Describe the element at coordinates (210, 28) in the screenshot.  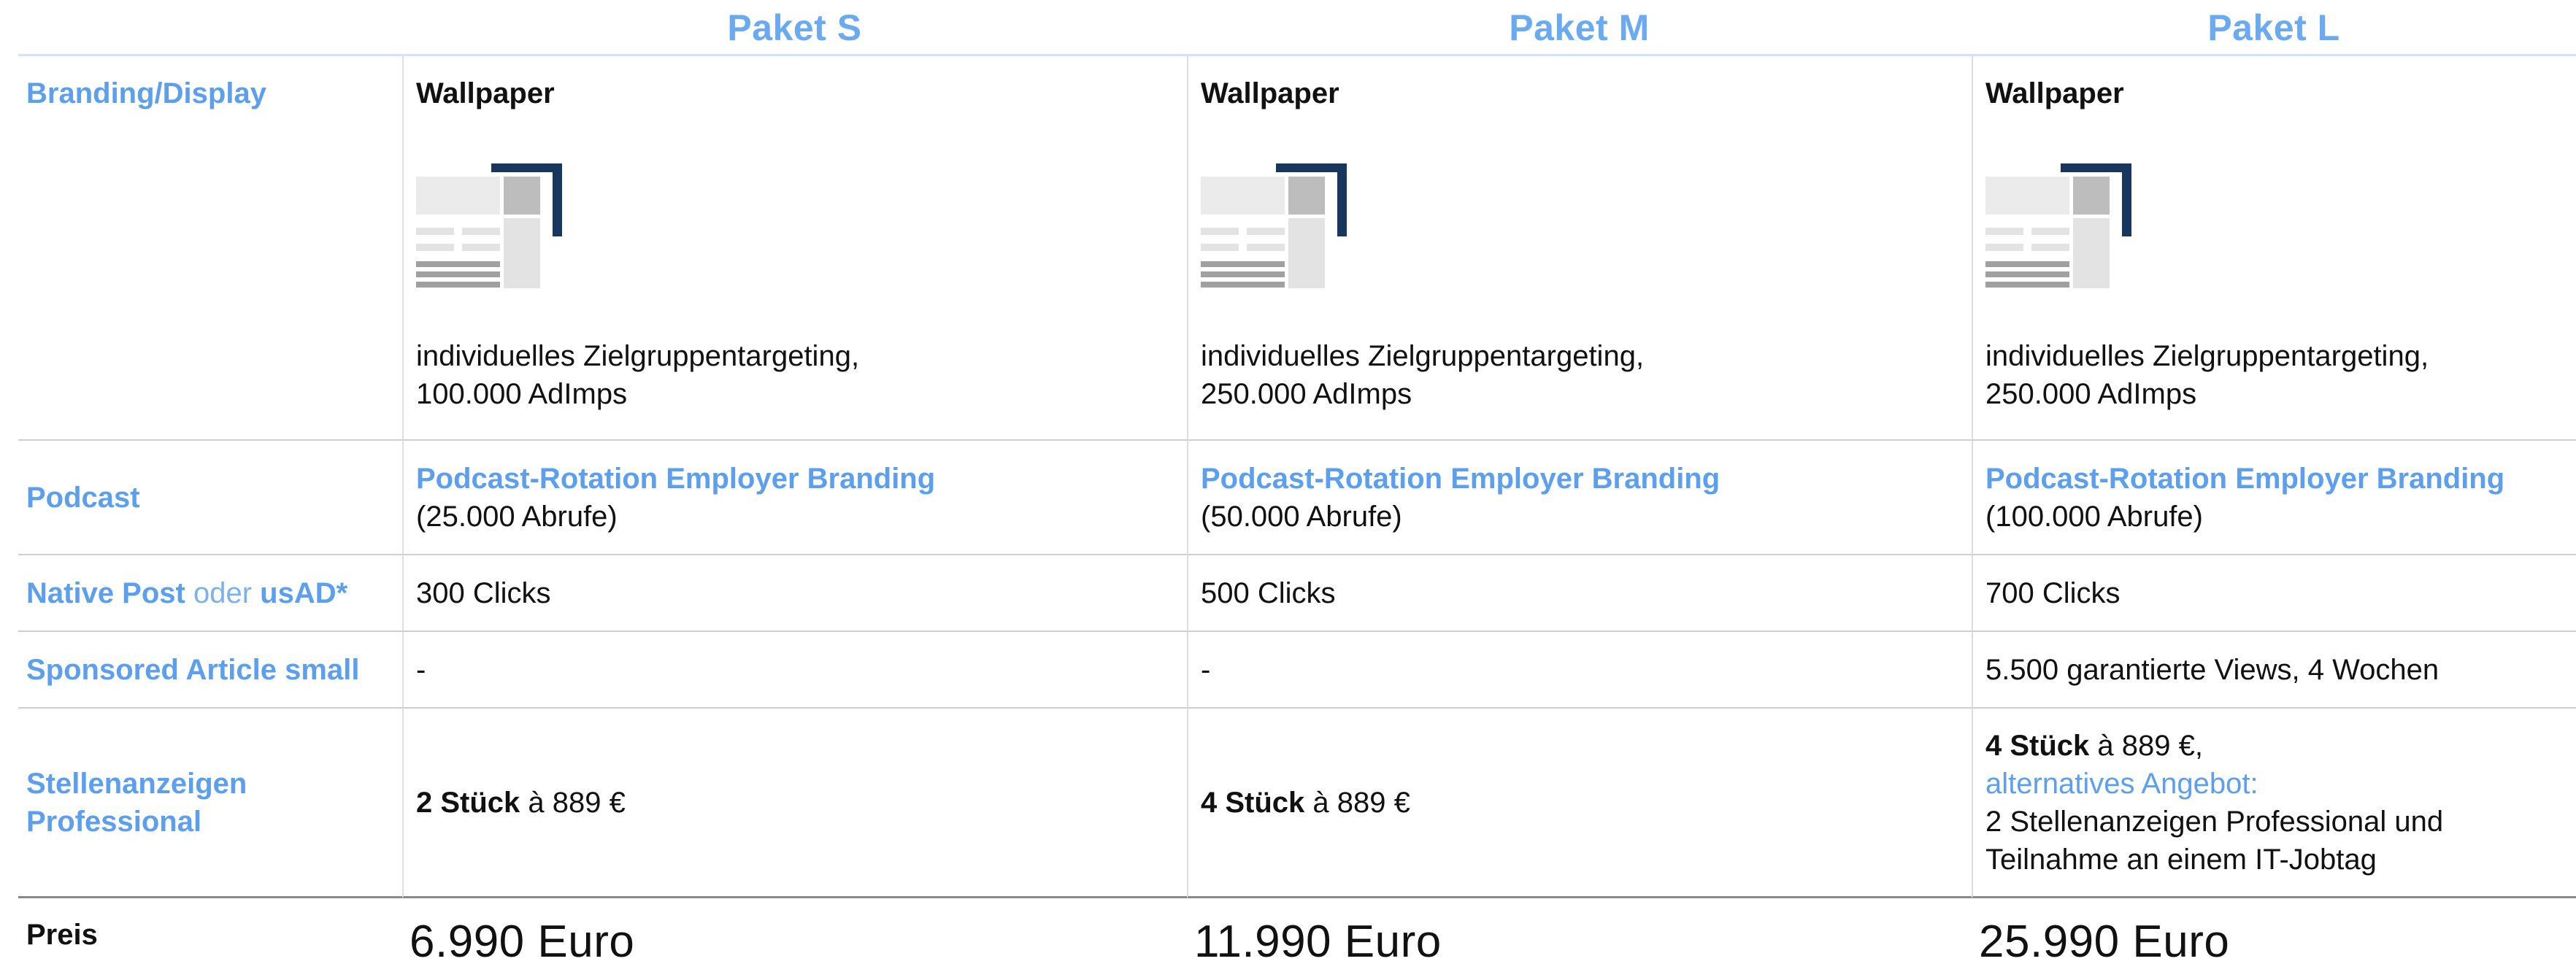
I see `header-corner` at that location.